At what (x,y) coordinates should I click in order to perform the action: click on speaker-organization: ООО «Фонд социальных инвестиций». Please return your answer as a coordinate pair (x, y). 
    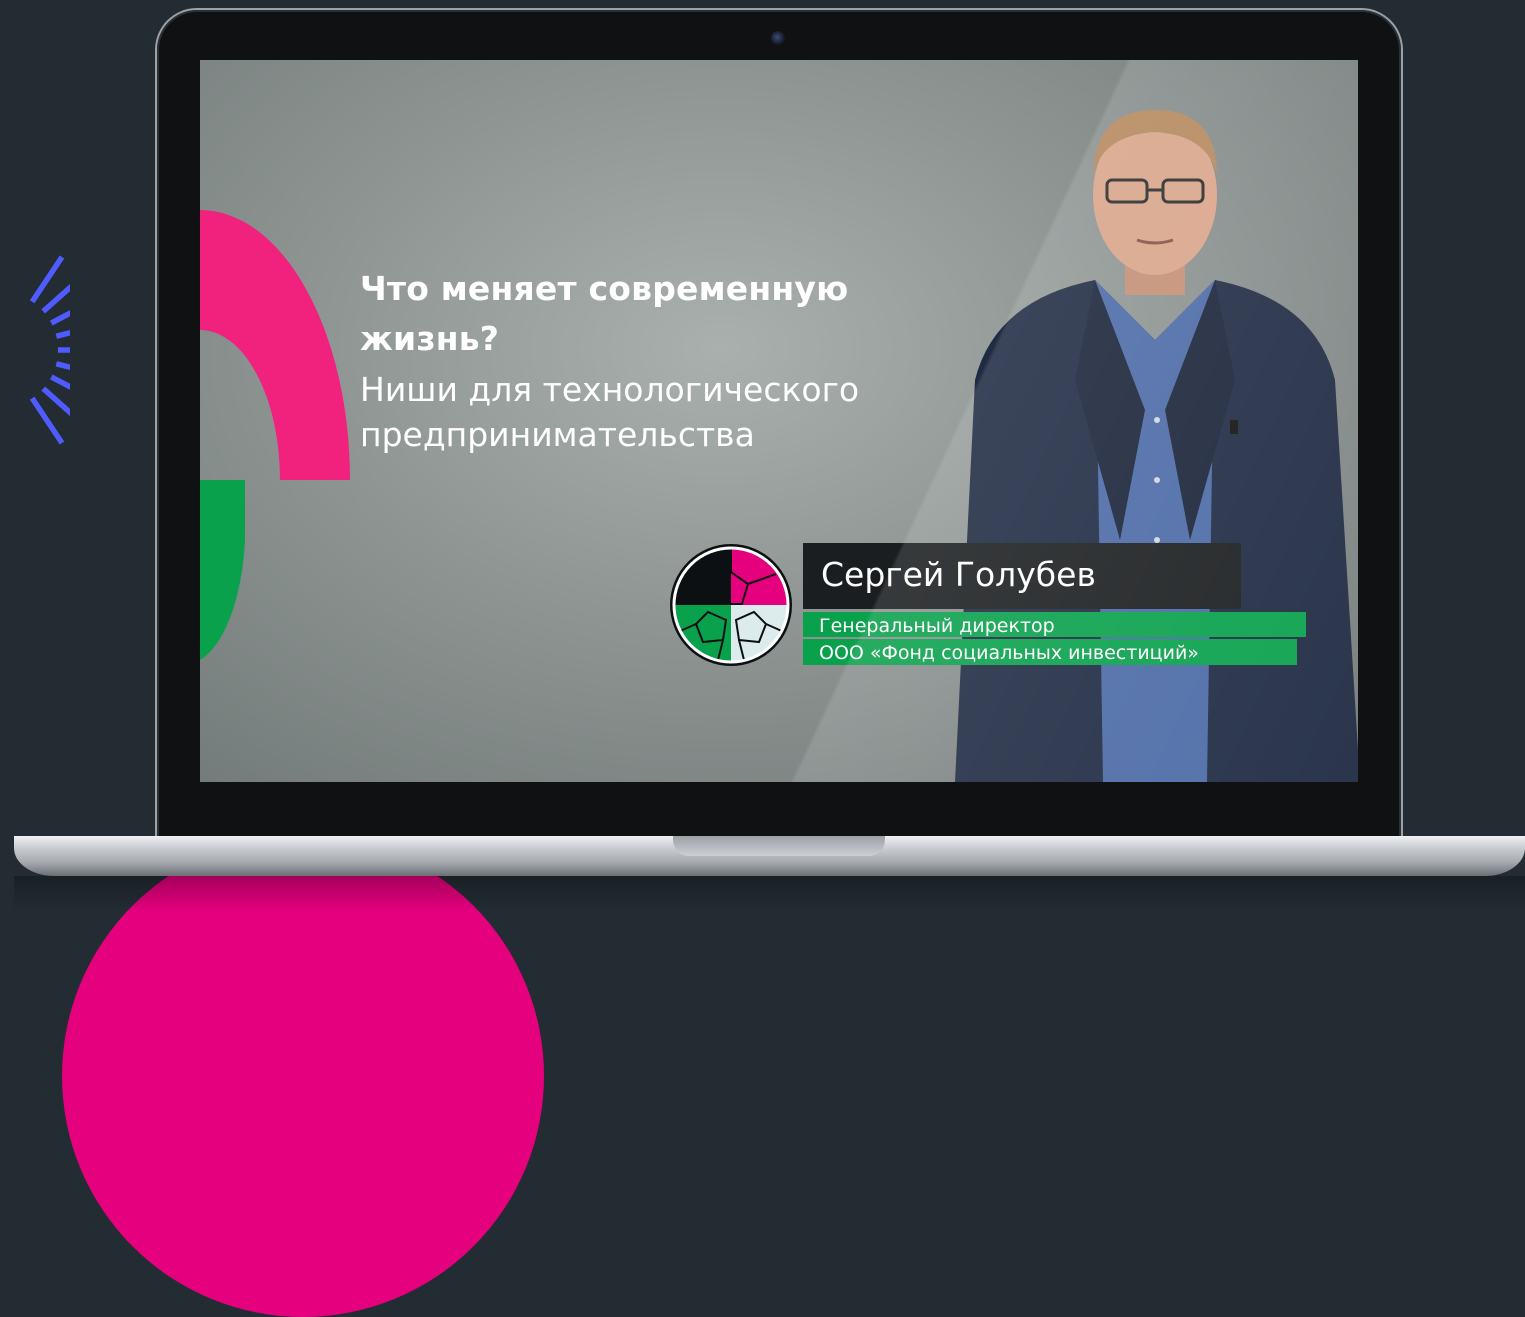
    Looking at the image, I should click on (1009, 653).